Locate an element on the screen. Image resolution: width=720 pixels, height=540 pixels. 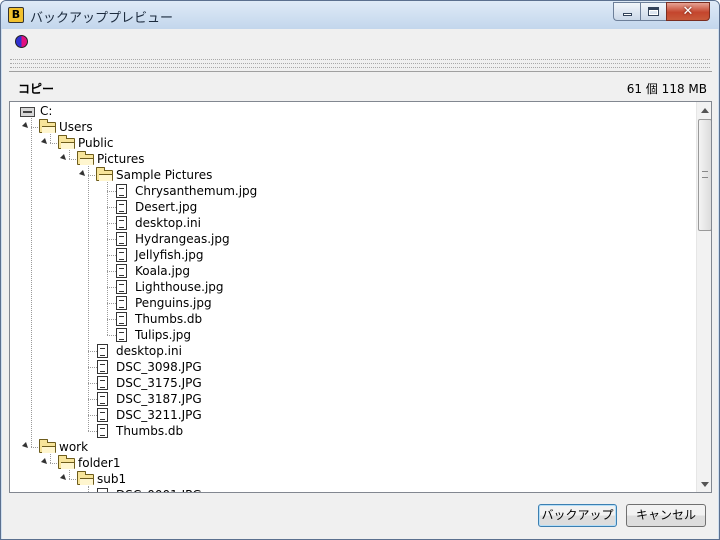
tree-item-label: Pictures is located at coordinates (121, 159).